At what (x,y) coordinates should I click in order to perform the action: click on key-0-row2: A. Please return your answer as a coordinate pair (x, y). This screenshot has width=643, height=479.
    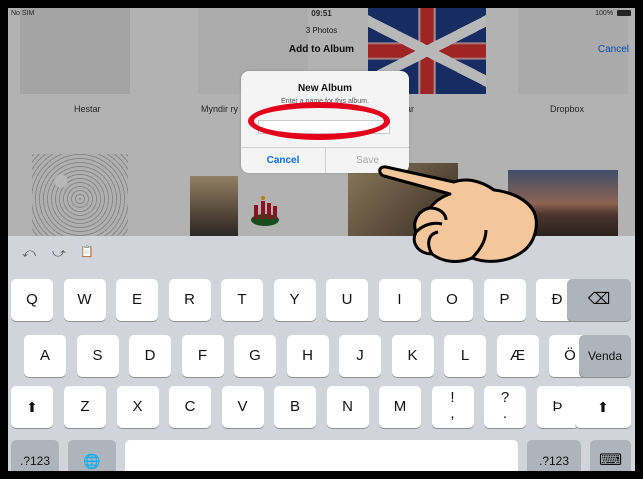
    Looking at the image, I should click on (45, 356).